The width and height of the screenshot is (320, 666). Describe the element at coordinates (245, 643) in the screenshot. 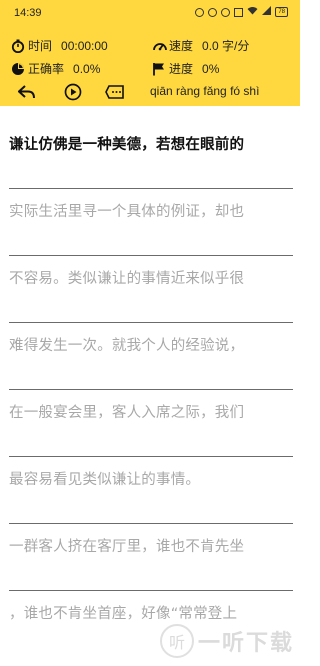

I see `watermark-text: 一听下载` at that location.